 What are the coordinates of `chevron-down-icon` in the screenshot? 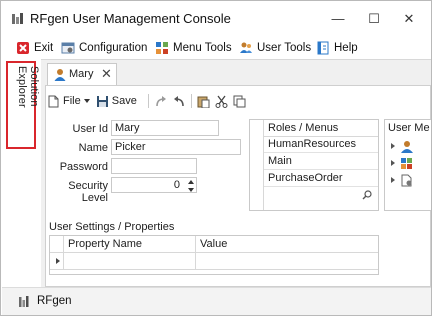 It's located at (86, 101).